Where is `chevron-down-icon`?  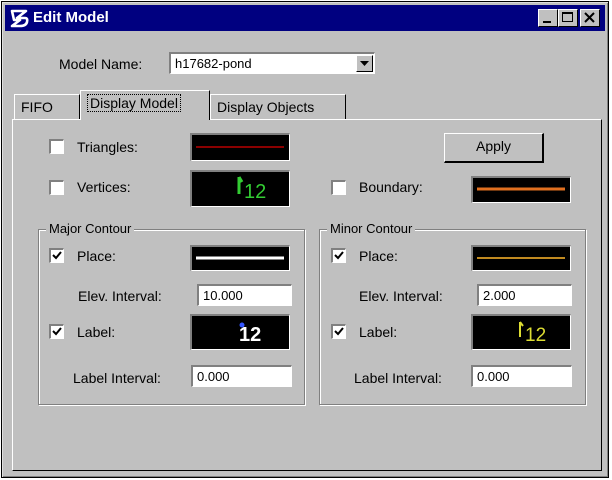
chevron-down-icon is located at coordinates (364, 63).